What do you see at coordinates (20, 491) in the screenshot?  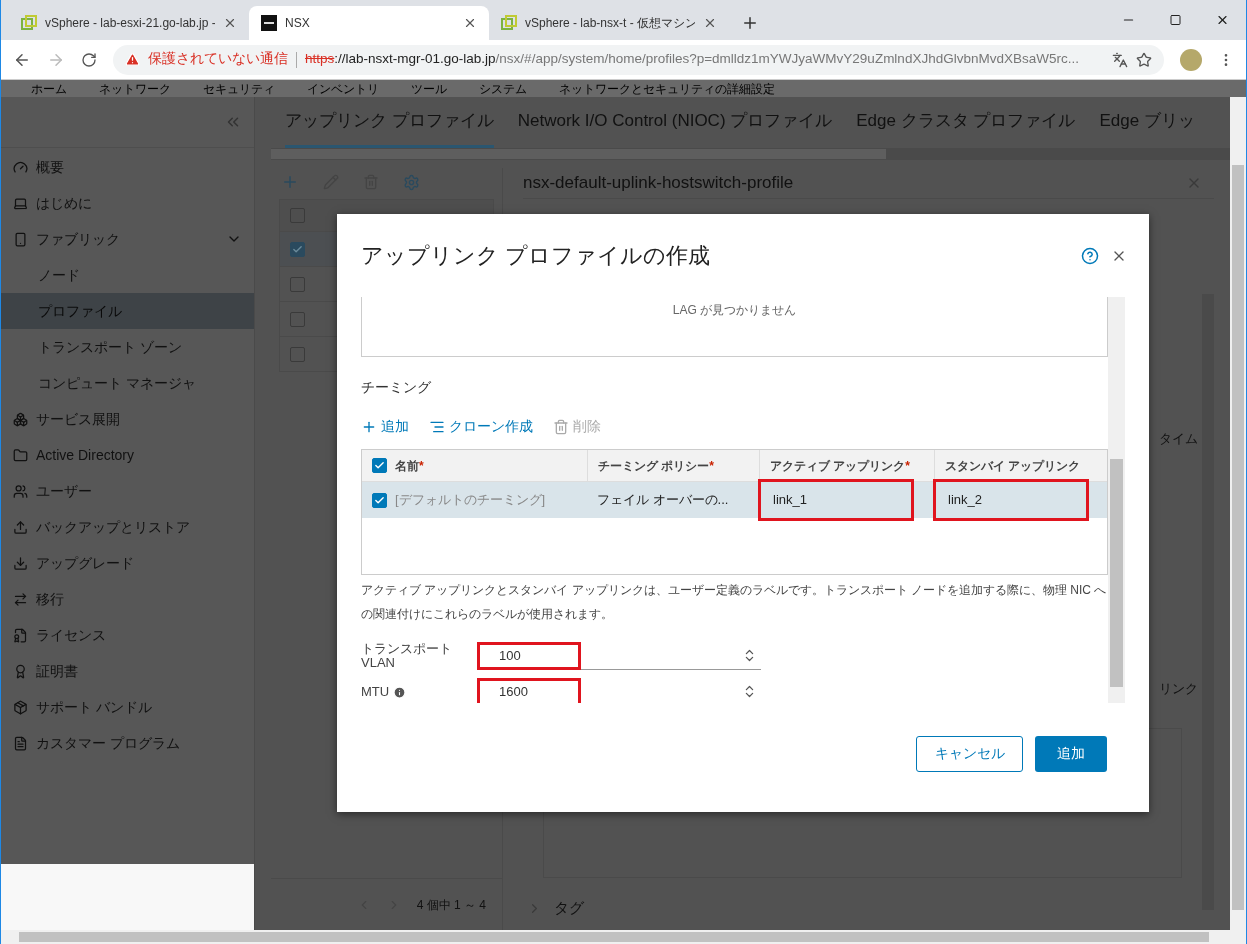 I see `users-icon` at bounding box center [20, 491].